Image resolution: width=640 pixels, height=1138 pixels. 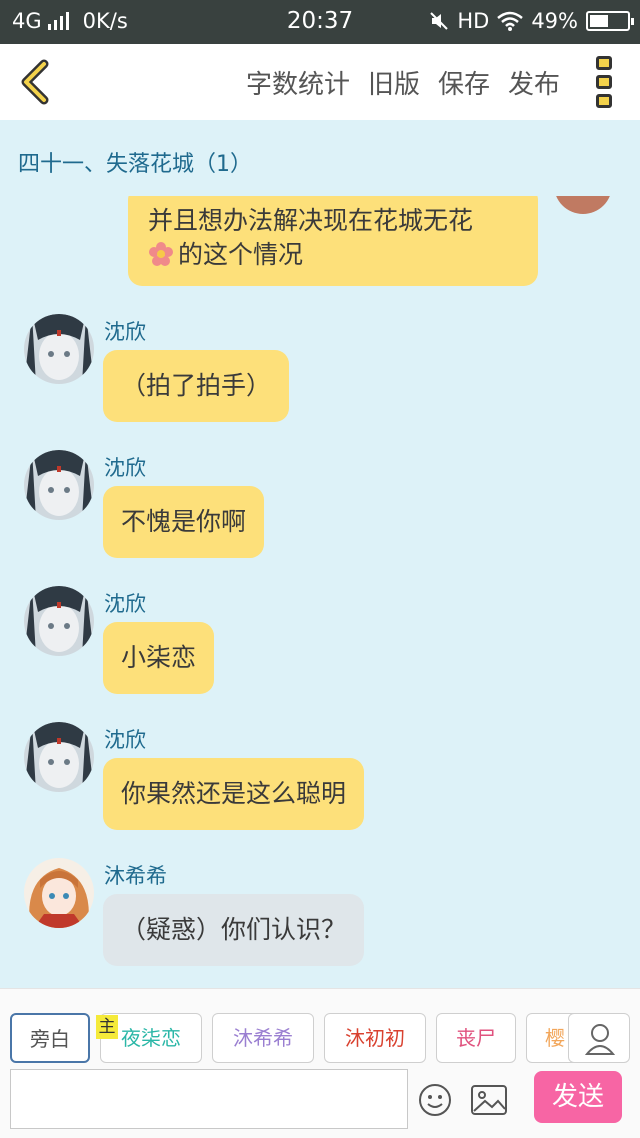 I want to click on mute-icon, so click(x=439, y=21).